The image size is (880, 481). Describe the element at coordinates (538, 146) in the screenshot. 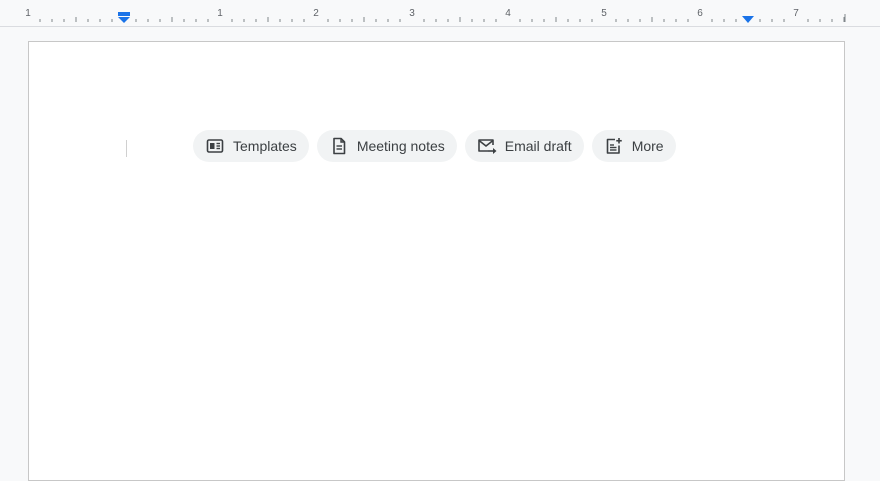

I see `email-draft-chip-label: Email draft` at that location.